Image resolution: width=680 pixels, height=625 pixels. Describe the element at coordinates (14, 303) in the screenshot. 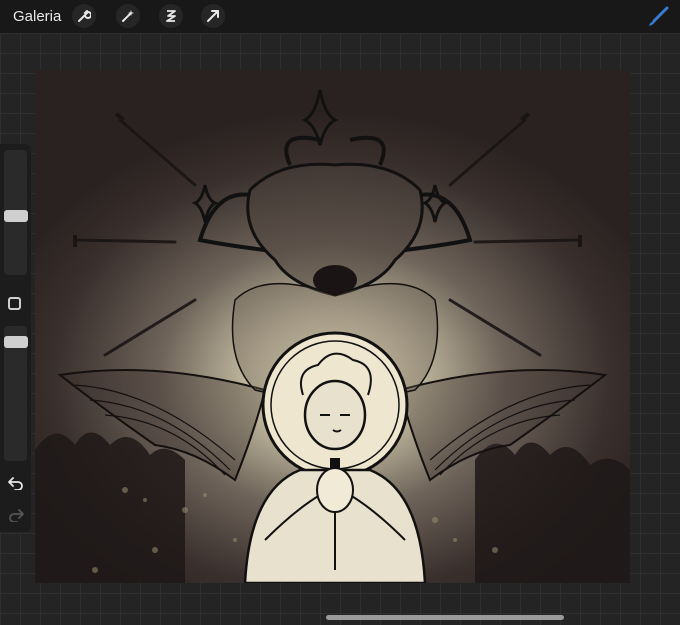

I see `modify-button` at that location.